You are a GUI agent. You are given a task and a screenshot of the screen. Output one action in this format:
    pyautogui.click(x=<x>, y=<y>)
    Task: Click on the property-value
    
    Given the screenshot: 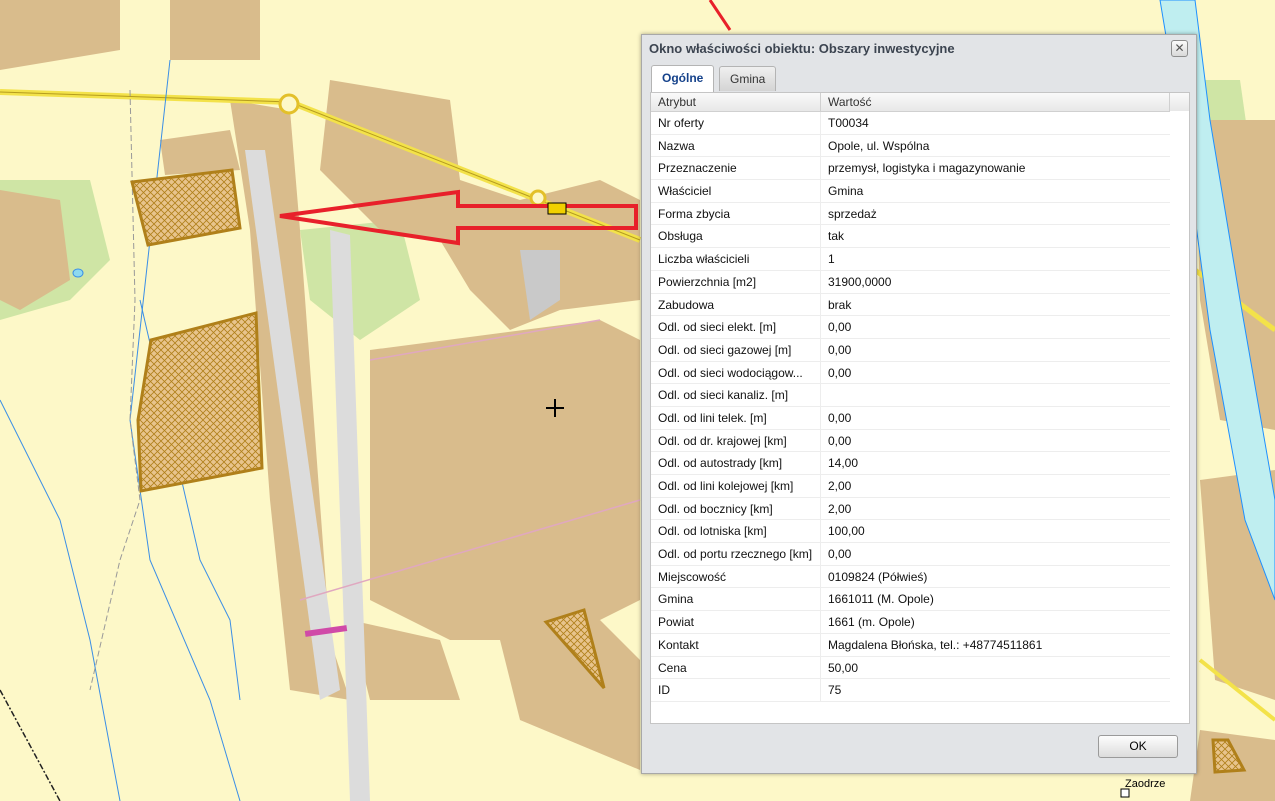 What is the action you would take?
    pyautogui.click(x=995, y=395)
    